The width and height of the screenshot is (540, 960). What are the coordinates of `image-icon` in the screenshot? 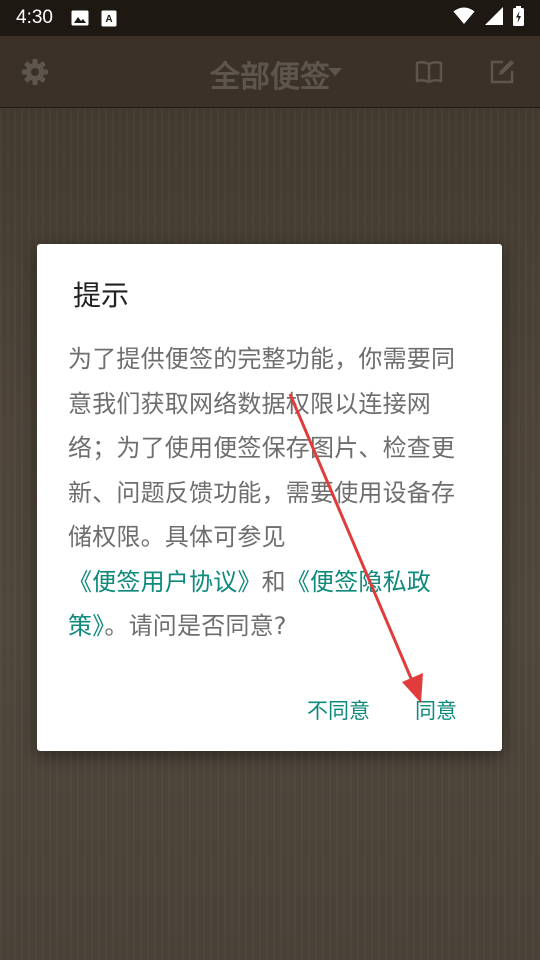 It's located at (80, 18).